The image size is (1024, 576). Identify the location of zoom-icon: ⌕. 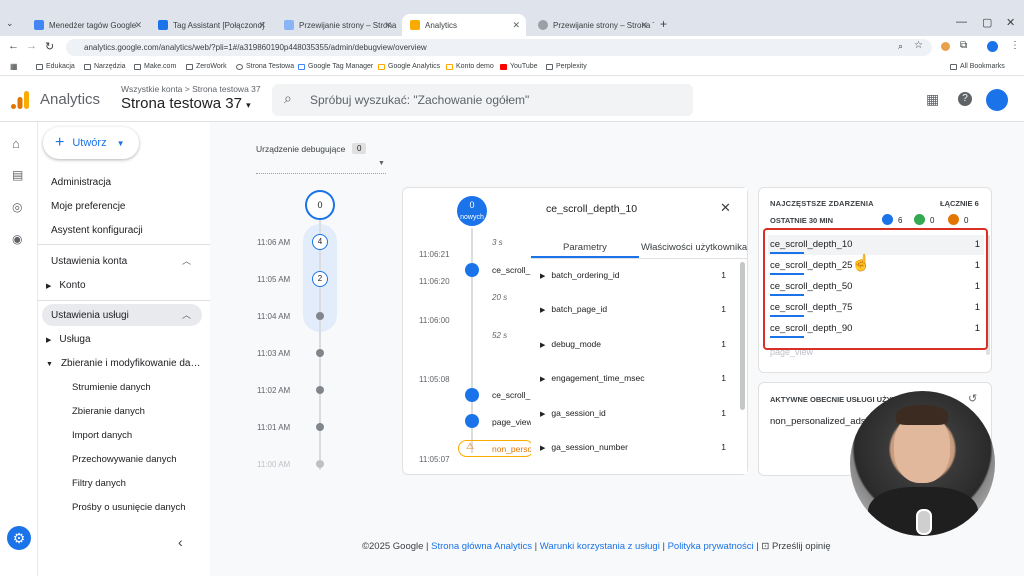
(900, 46).